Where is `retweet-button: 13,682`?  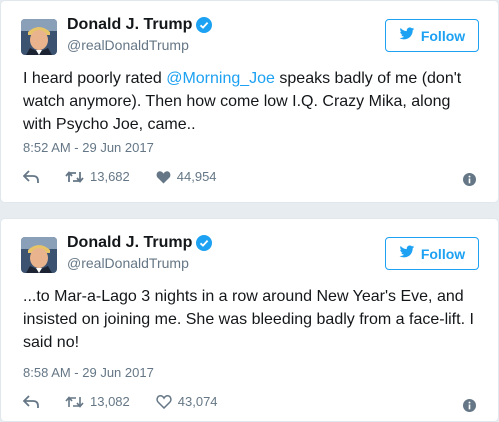 retweet-button: 13,682 is located at coordinates (97, 176).